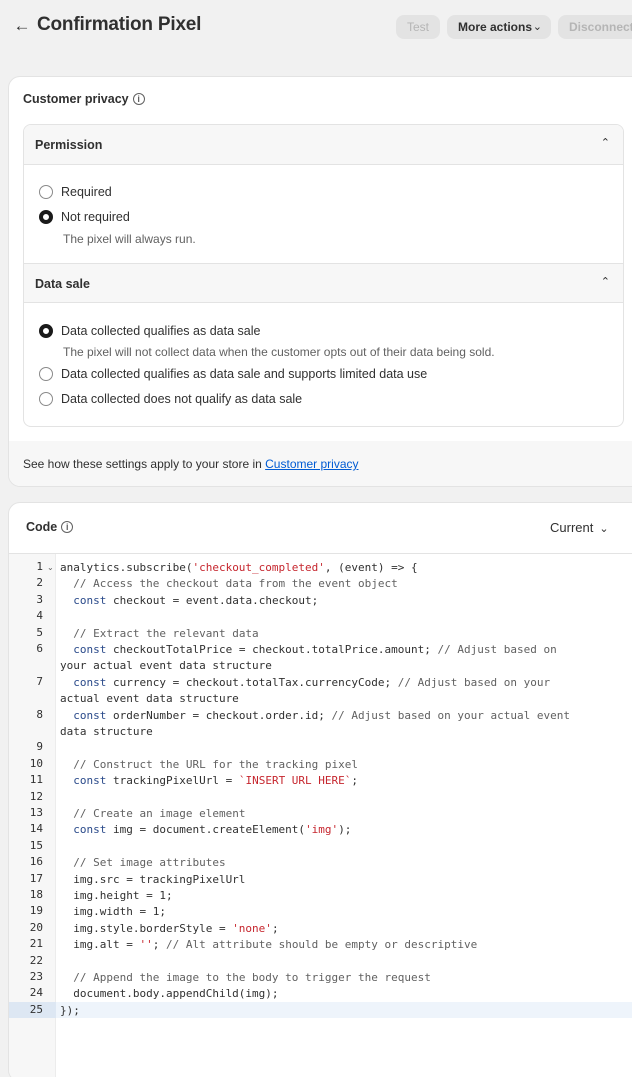 This screenshot has width=632, height=1077. I want to click on test-button: Test, so click(418, 27).